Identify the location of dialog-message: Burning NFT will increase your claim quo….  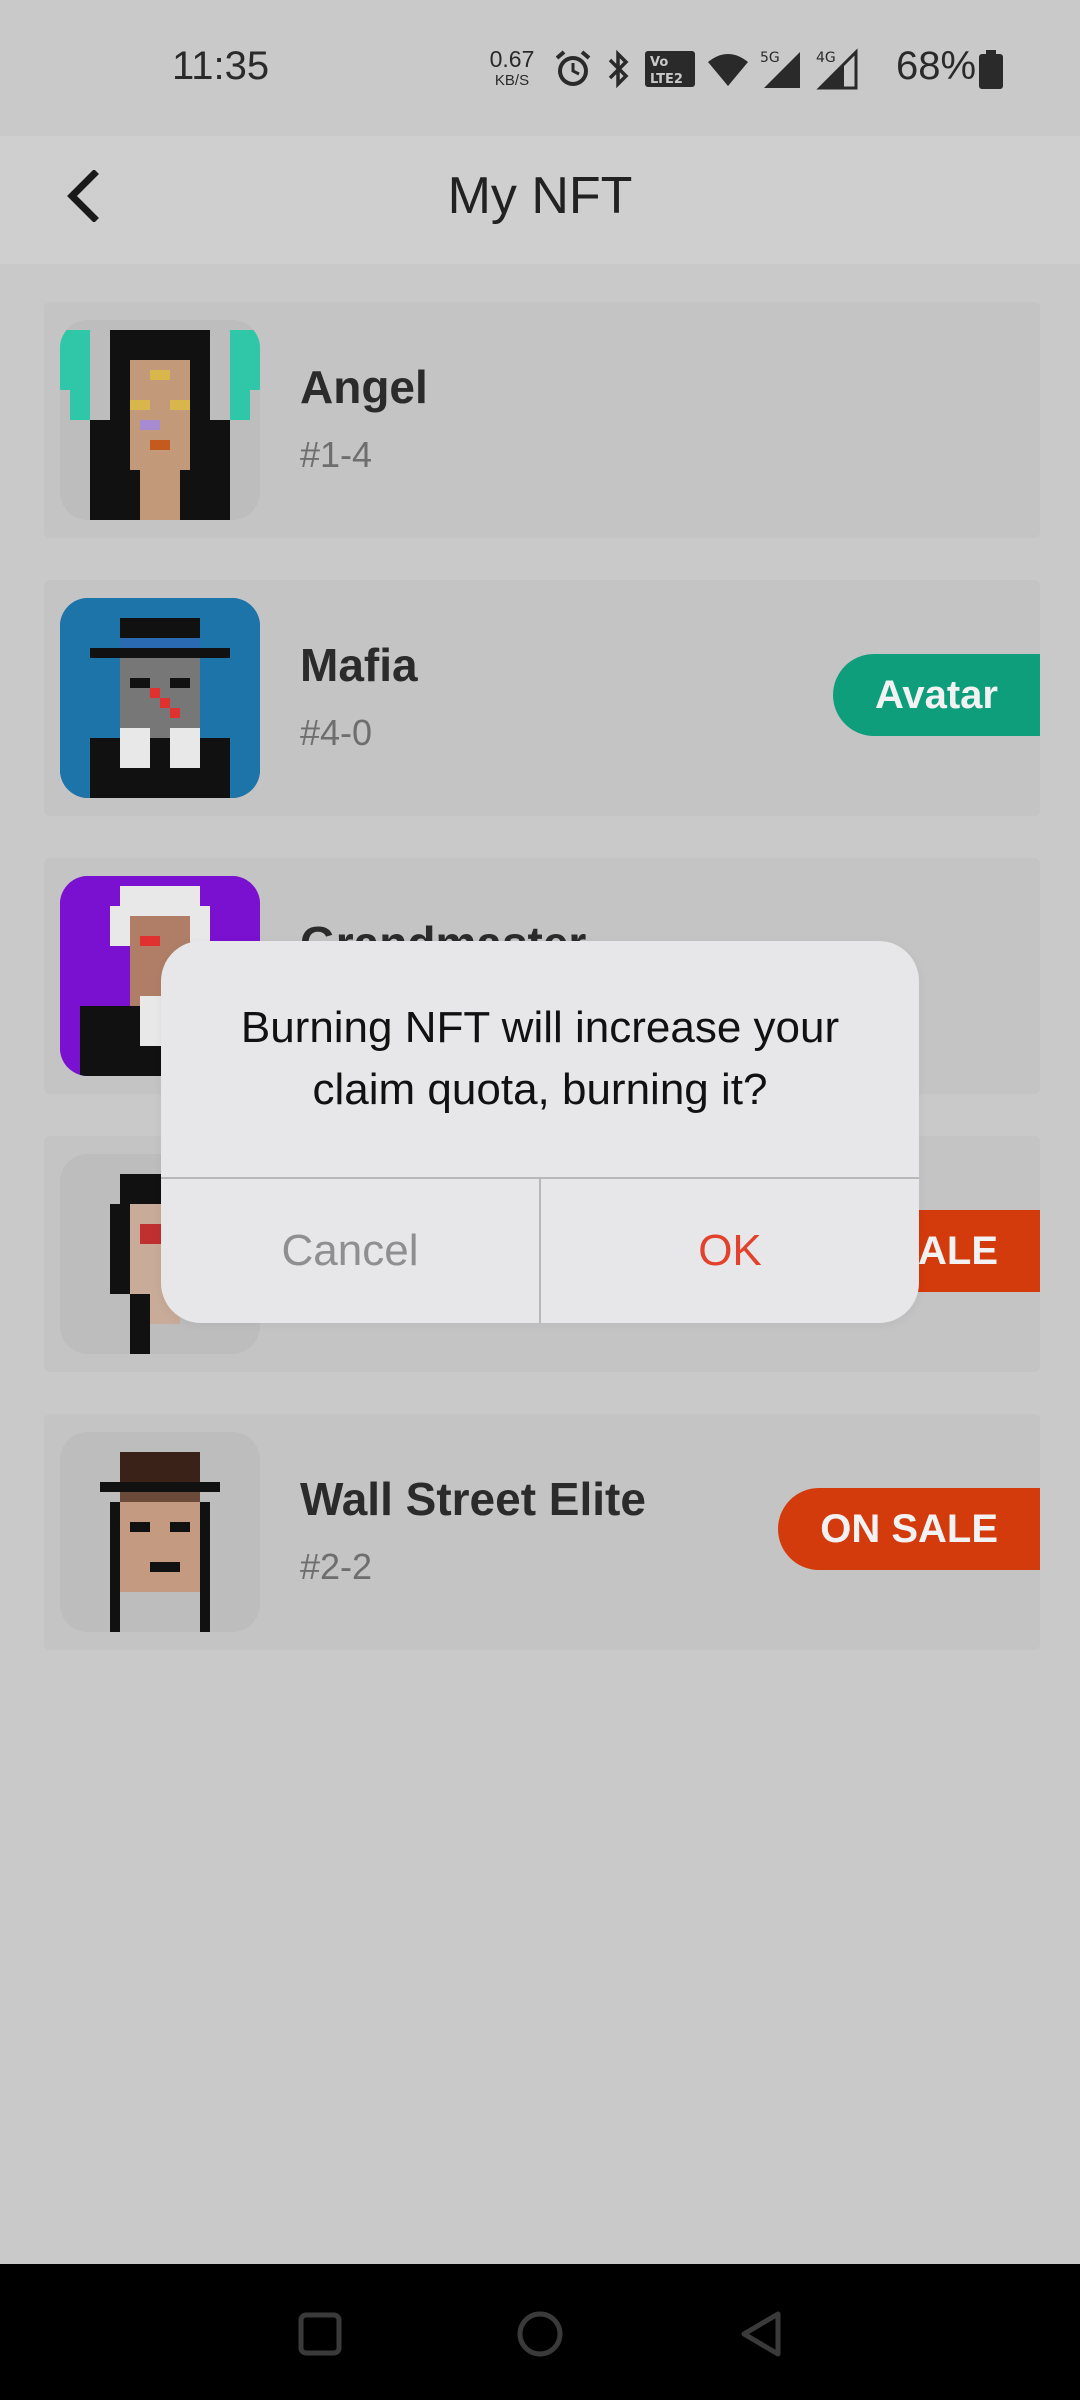
(540, 1058).